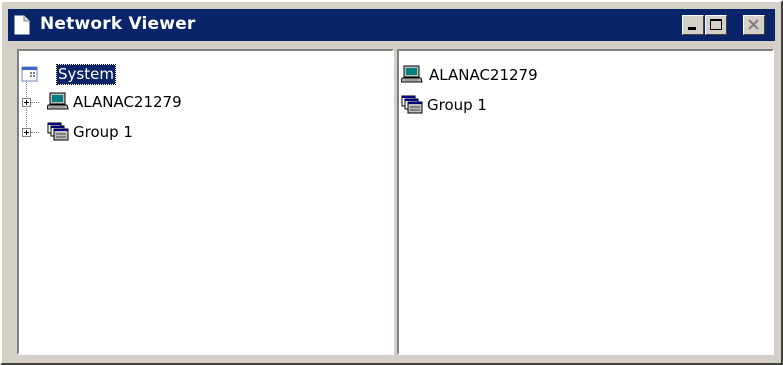 This screenshot has width=783, height=365. I want to click on maximize-button, so click(716, 25).